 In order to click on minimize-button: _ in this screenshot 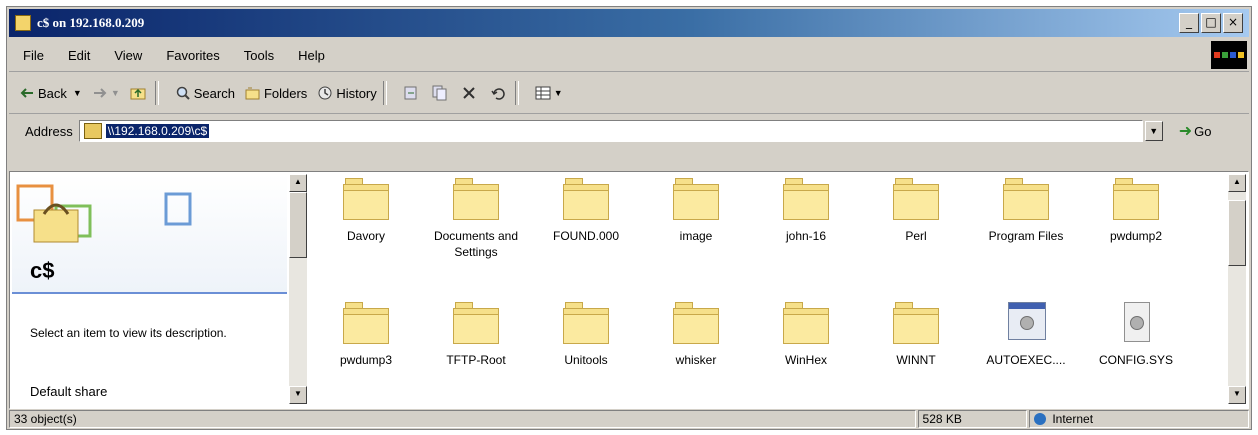, I will do `click(1189, 23)`.